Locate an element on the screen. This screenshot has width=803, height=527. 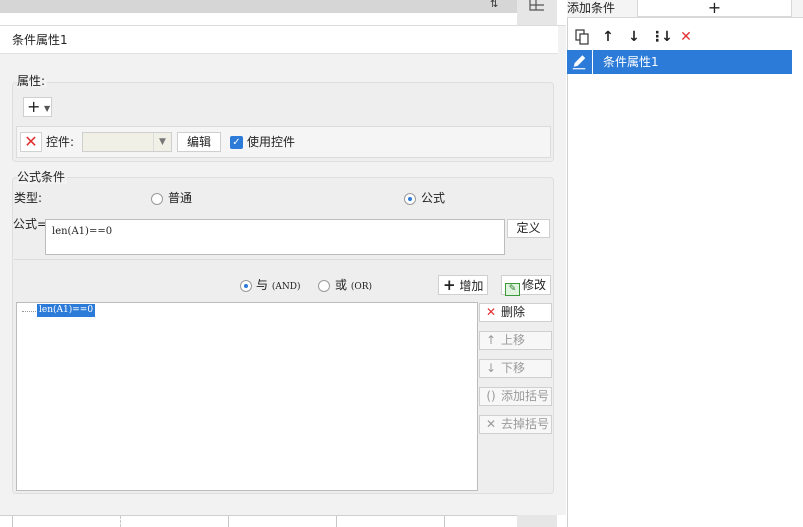
add-condition-label: 添加条件 is located at coordinates (591, 8).